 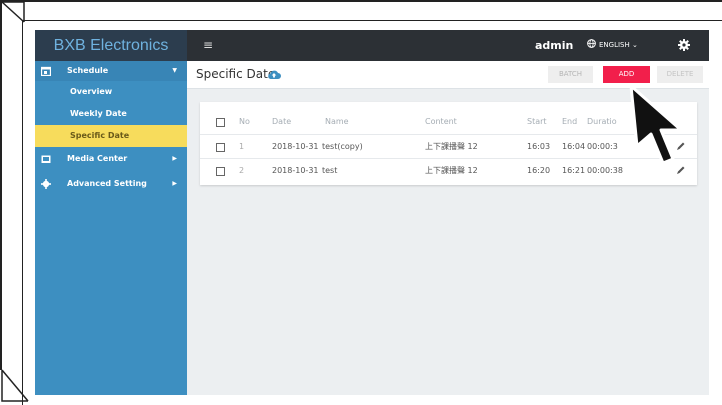 I want to click on header-content: Content, so click(x=441, y=121).